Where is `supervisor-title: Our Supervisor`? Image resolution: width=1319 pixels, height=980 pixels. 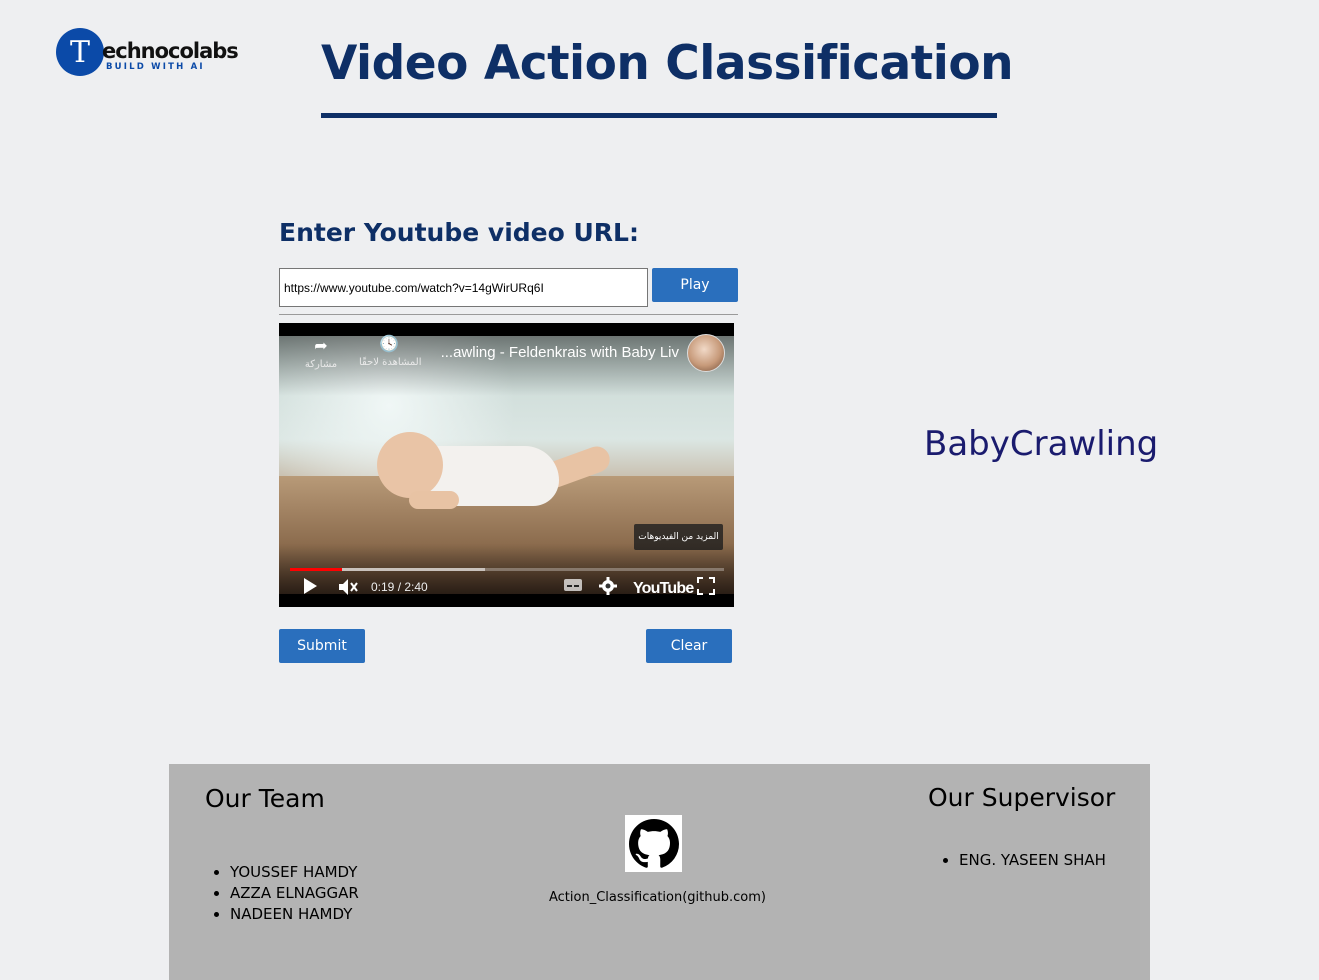 supervisor-title: Our Supervisor is located at coordinates (1022, 797).